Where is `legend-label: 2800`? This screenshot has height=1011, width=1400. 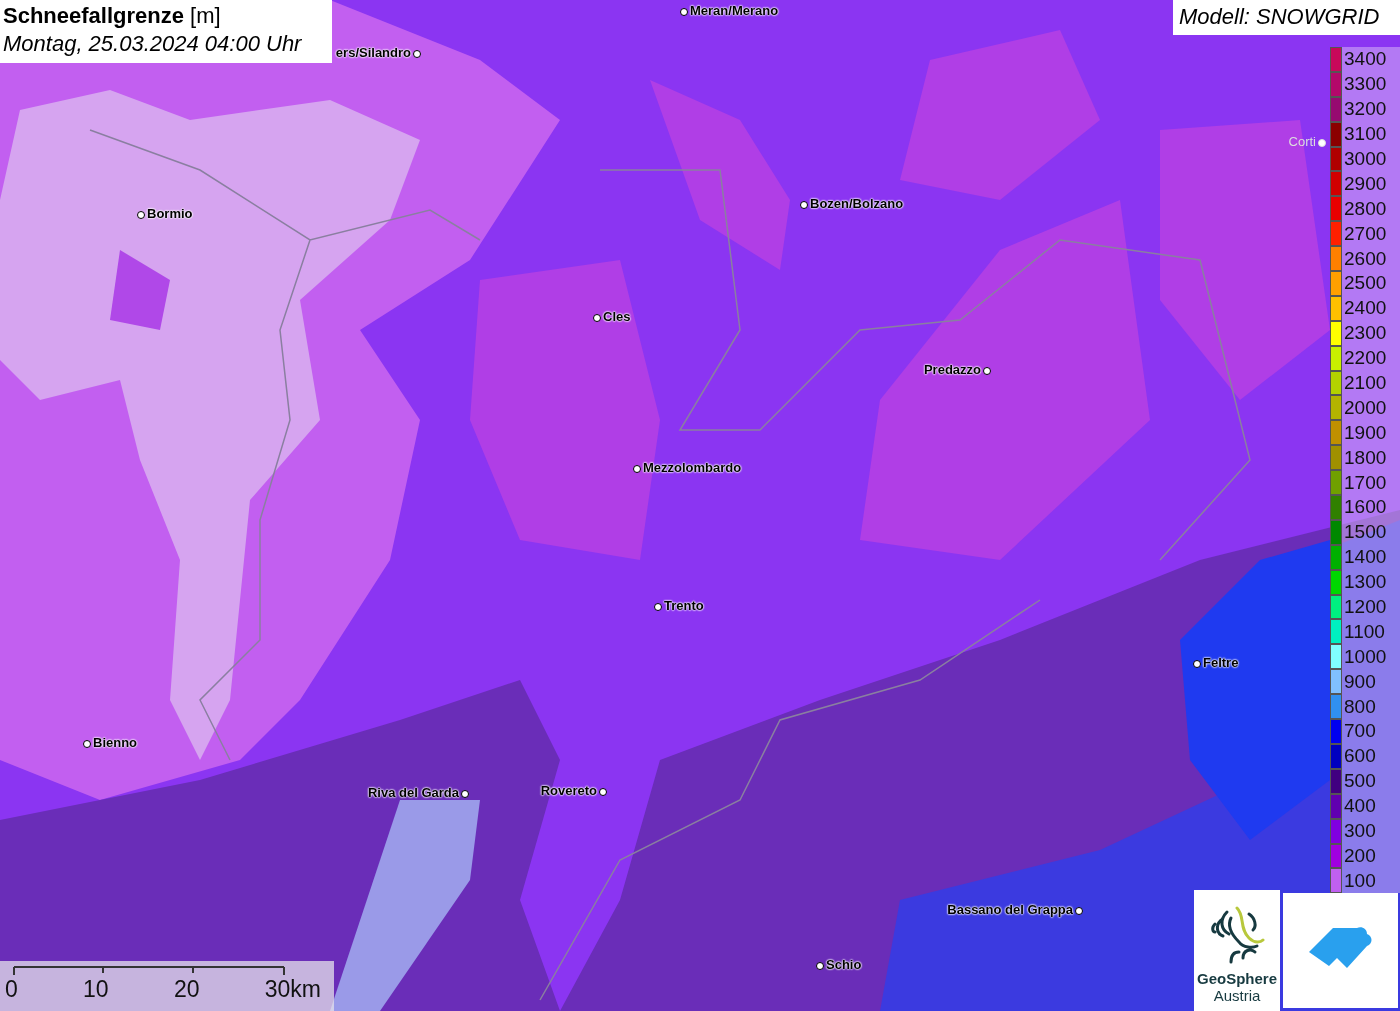
legend-label: 2800 is located at coordinates (1365, 208).